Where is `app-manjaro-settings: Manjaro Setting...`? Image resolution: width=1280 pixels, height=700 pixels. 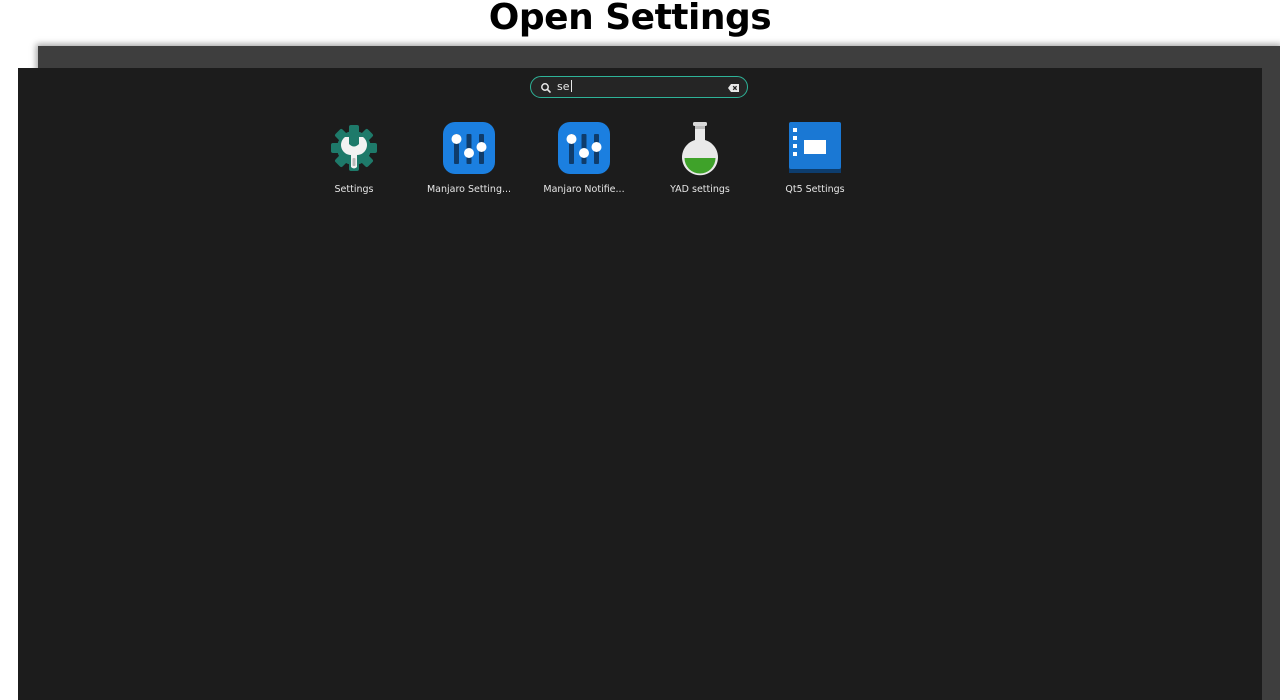 app-manjaro-settings: Manjaro Setting... is located at coordinates (469, 163).